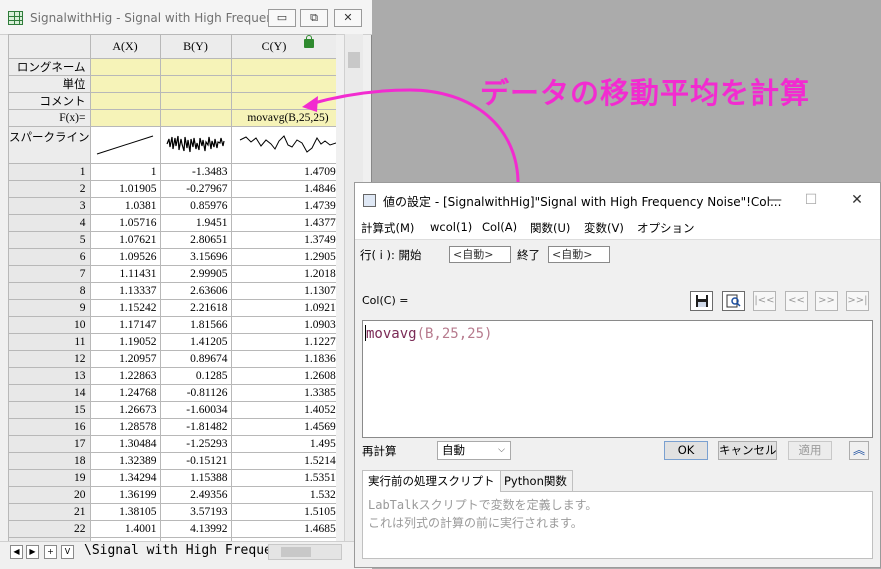 The image size is (881, 569). What do you see at coordinates (195, 291) in the screenshot?
I see `data-cell: 2.63606` at bounding box center [195, 291].